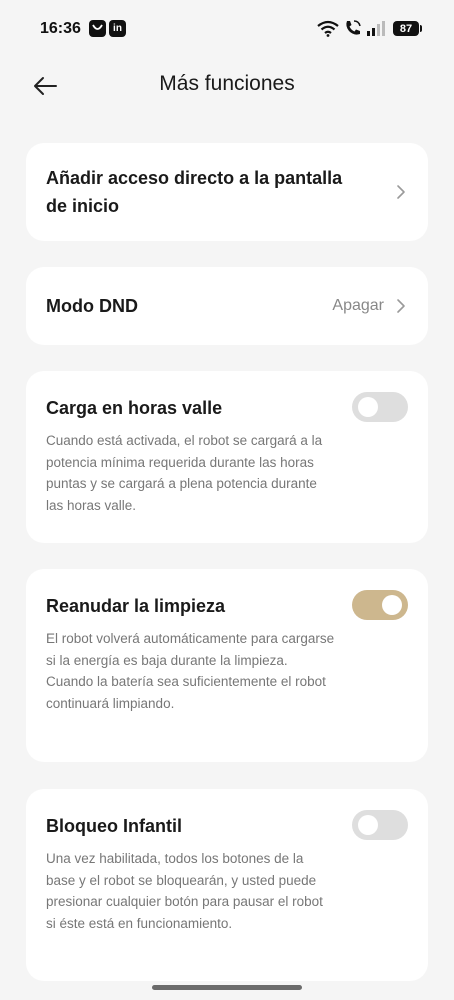 Image resolution: width=454 pixels, height=1000 pixels. What do you see at coordinates (114, 826) in the screenshot?
I see `child-lock-label: Bloqueo Infantil` at bounding box center [114, 826].